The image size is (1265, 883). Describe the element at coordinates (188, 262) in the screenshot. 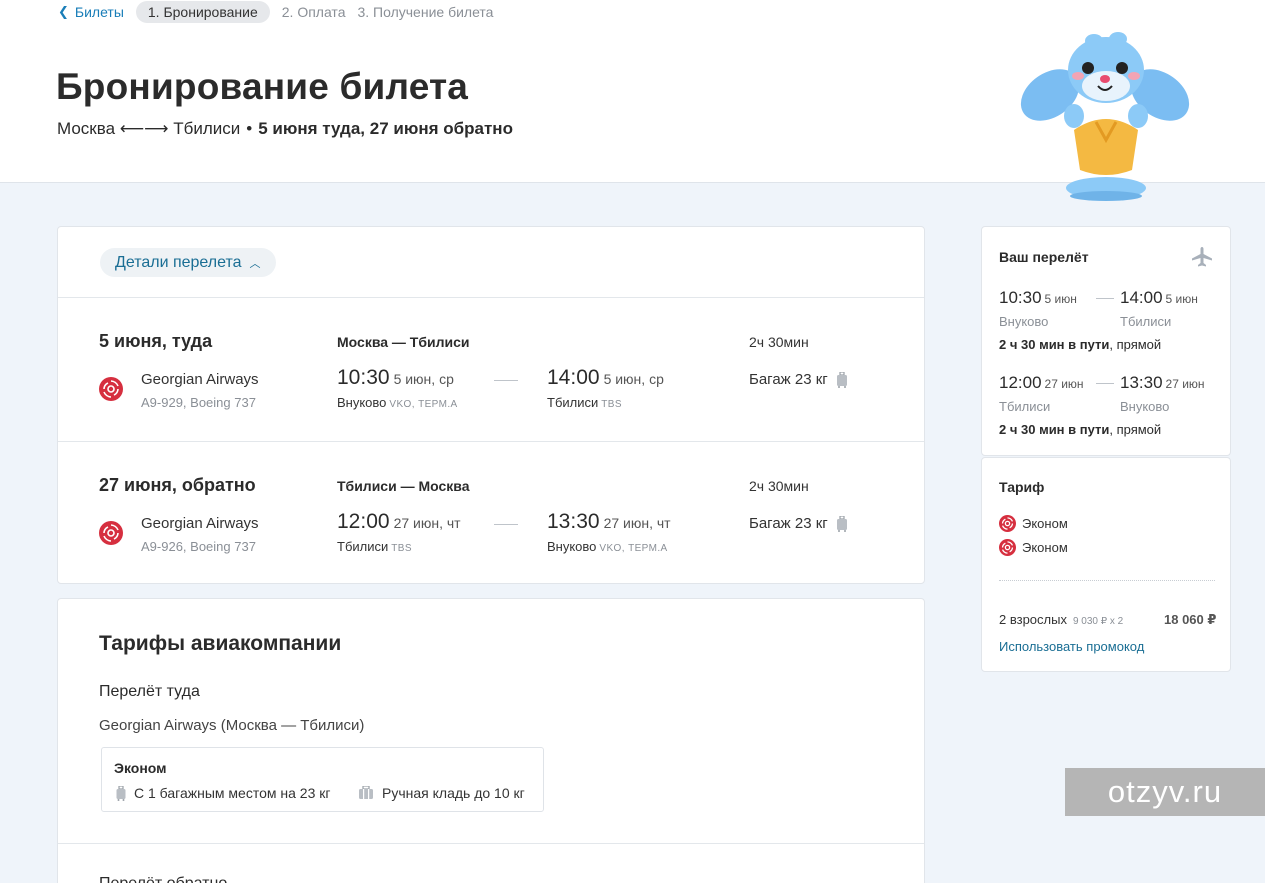

I see `flight-details-toggle: Детали перелета ︿` at that location.